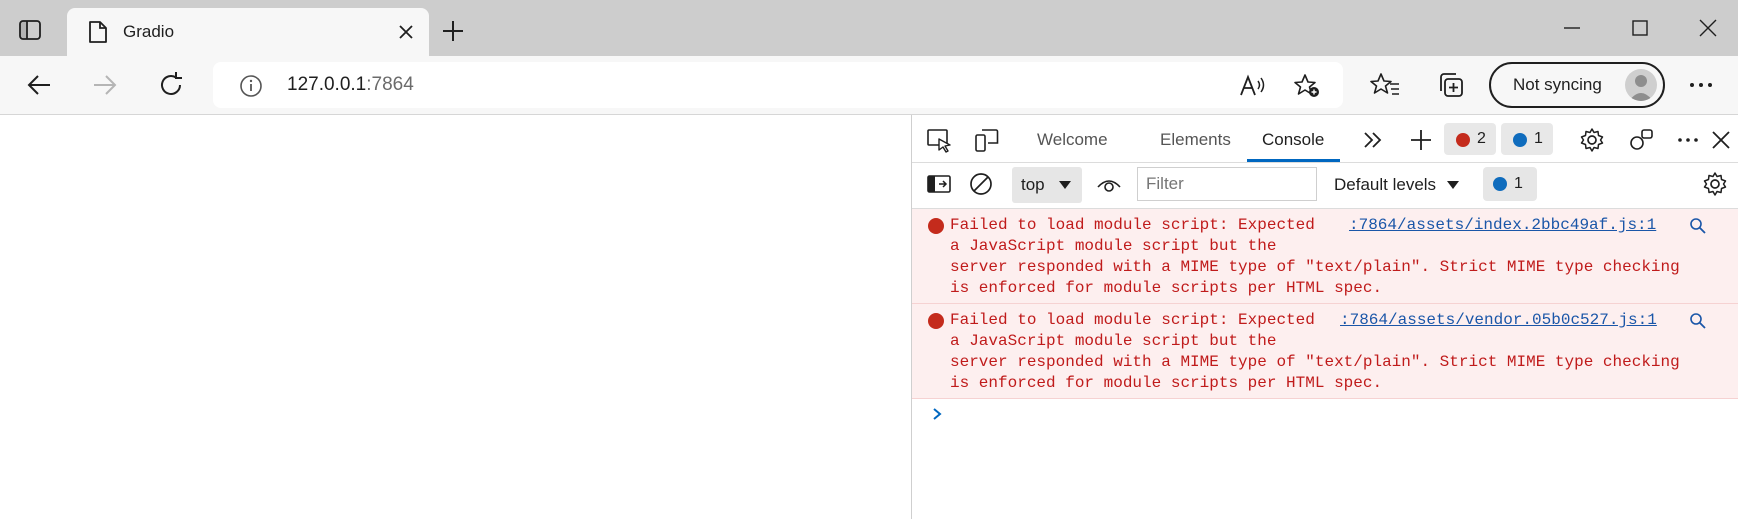  I want to click on tab-title: Gradio, so click(149, 31).